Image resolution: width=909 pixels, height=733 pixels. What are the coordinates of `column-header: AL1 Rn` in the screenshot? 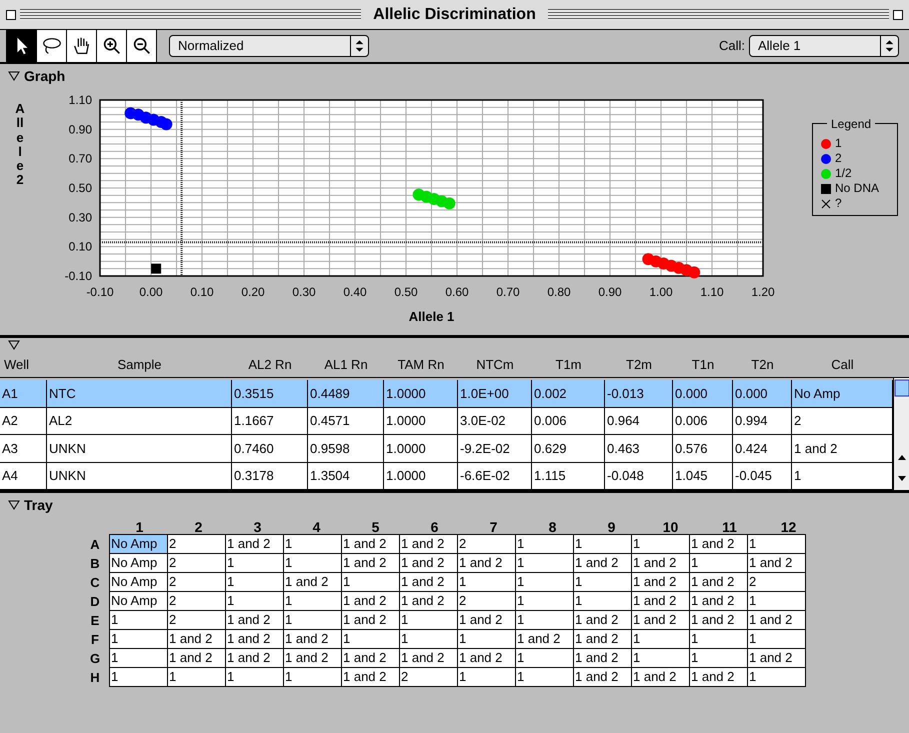 It's located at (346, 364).